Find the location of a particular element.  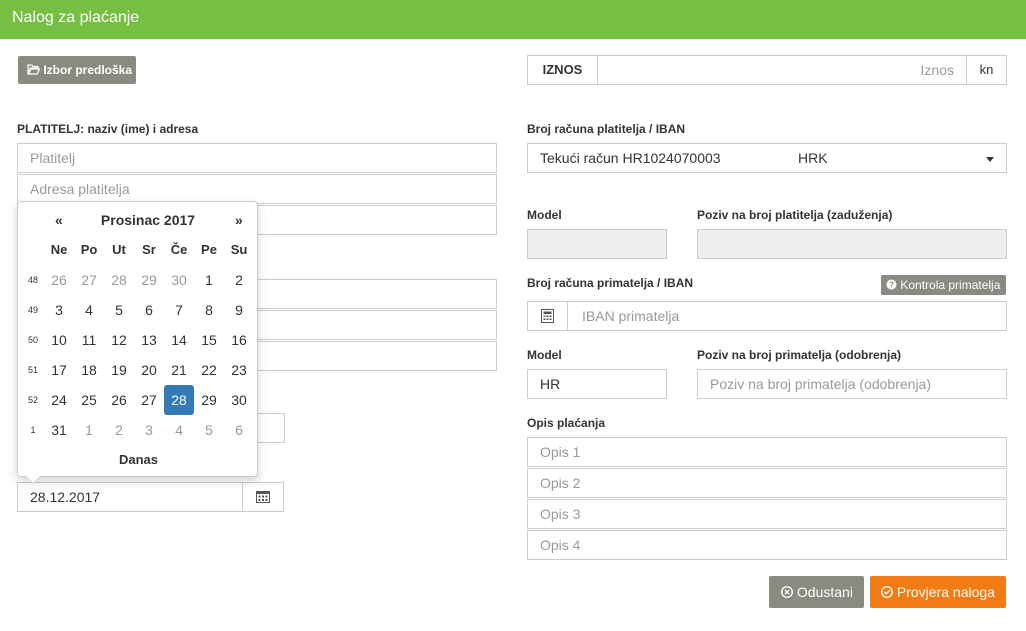

weekday-header: Po is located at coordinates (89, 249).